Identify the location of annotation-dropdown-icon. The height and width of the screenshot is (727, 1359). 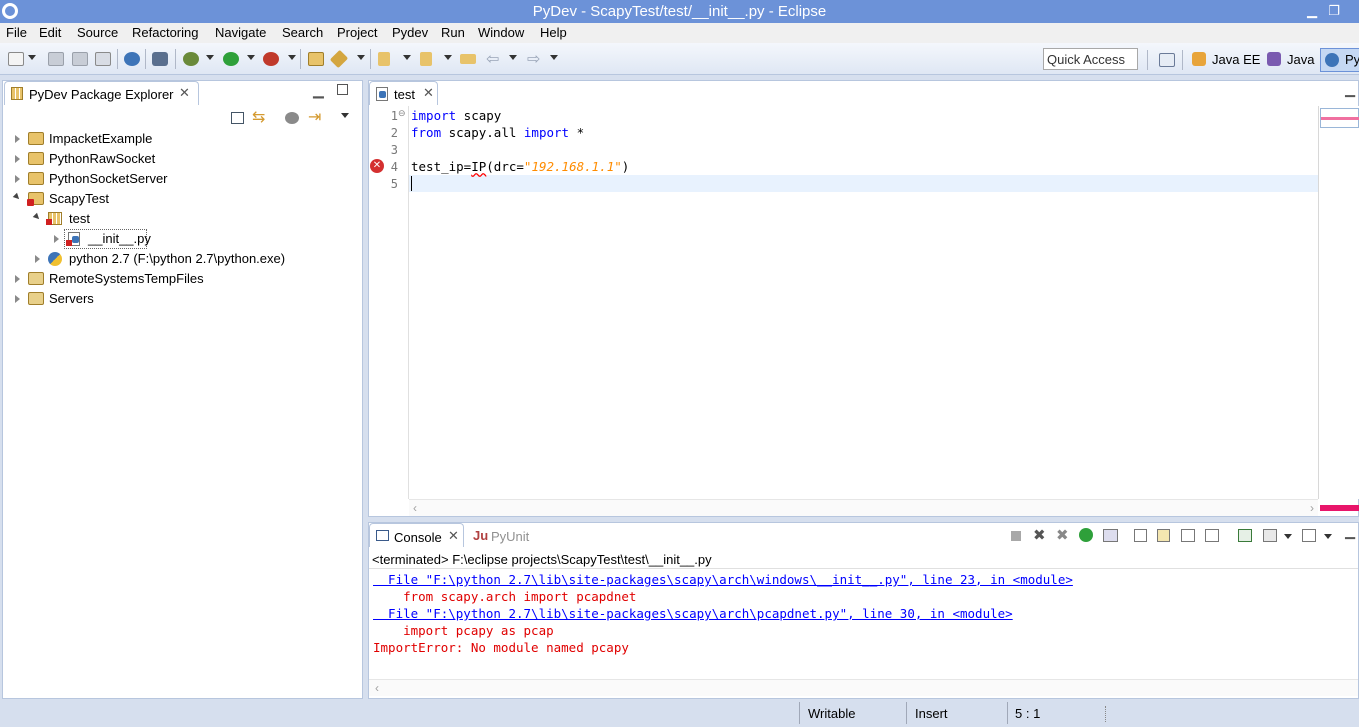
(361, 57).